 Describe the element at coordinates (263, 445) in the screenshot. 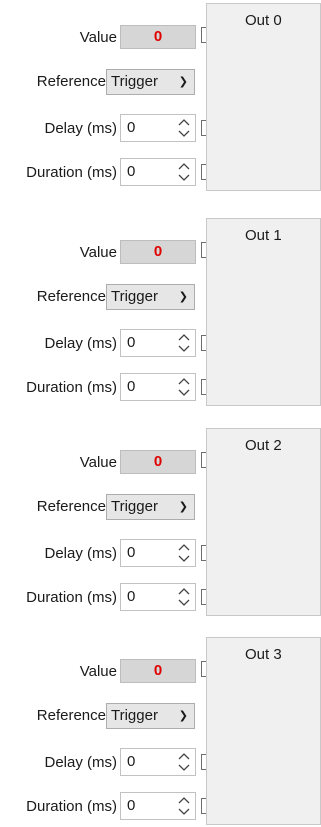

I see `output-title: Out 2` at that location.